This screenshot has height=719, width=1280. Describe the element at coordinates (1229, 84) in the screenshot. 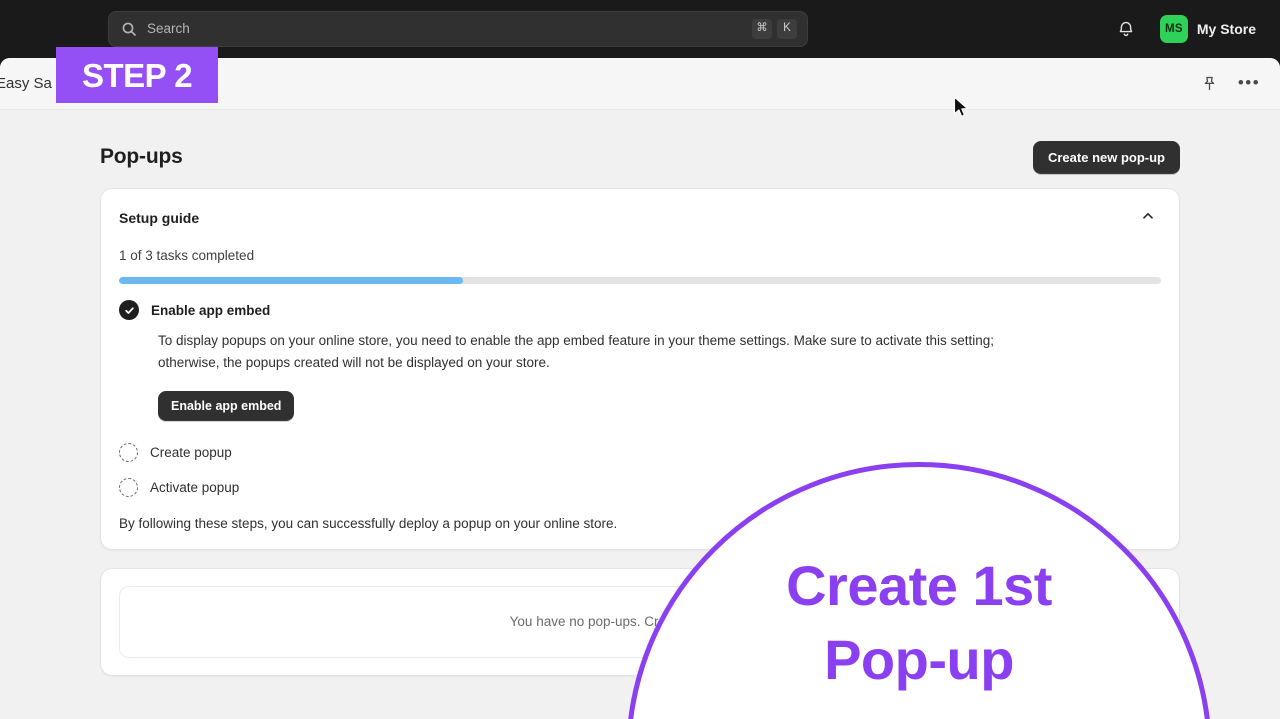

I see `app-header-actions: •••` at that location.